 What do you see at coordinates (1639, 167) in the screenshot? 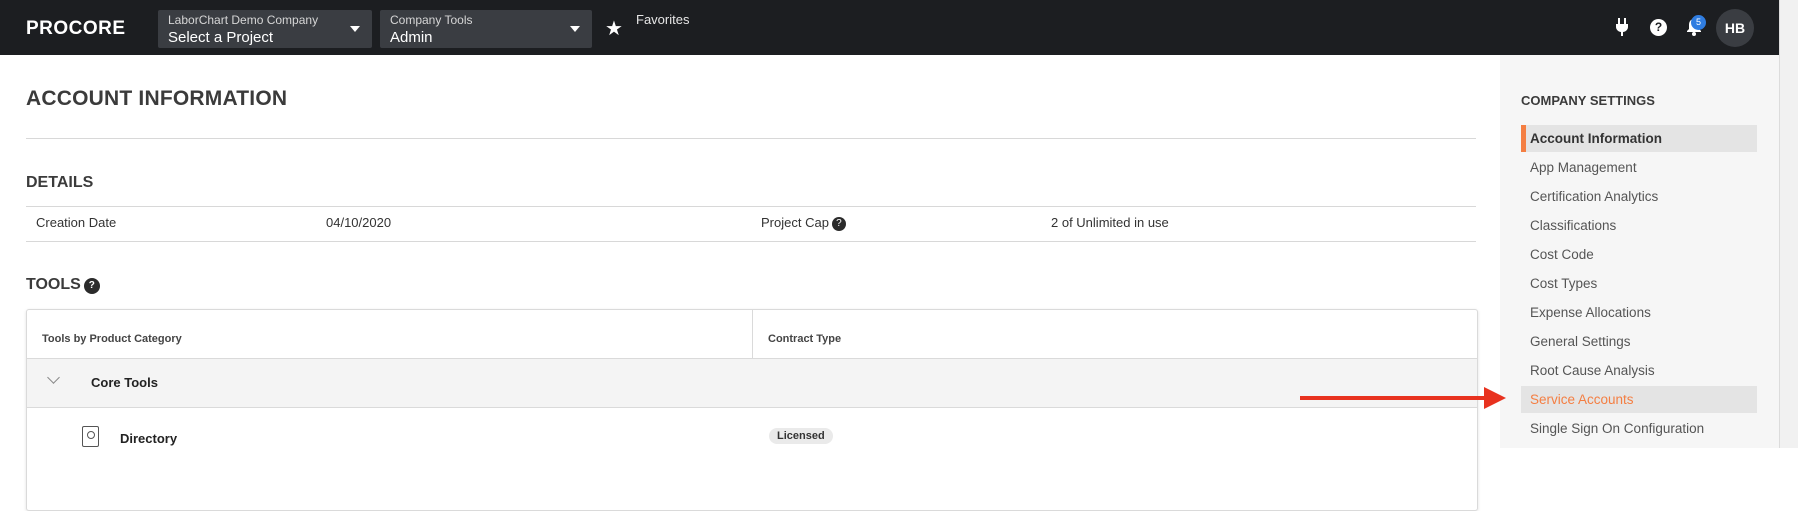
I see `sidebar-item-app-management: App Management` at bounding box center [1639, 167].